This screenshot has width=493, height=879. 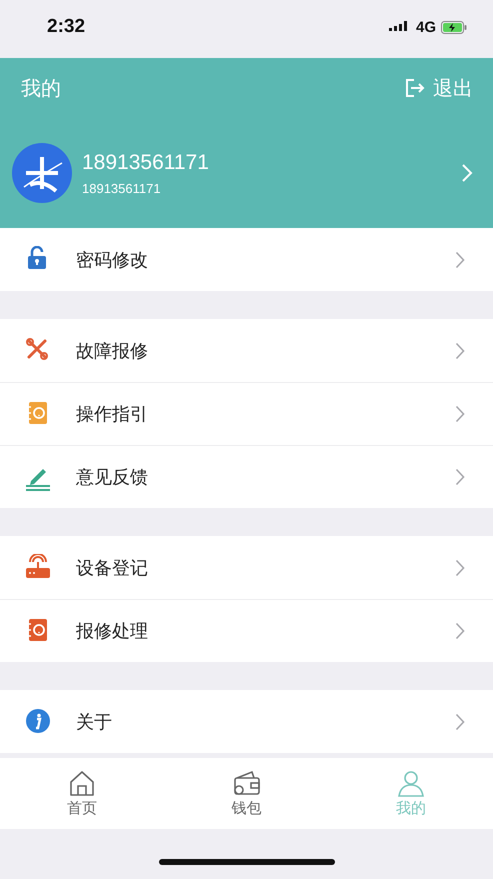 What do you see at coordinates (112, 414) in the screenshot?
I see `menu-label: 操作指引` at bounding box center [112, 414].